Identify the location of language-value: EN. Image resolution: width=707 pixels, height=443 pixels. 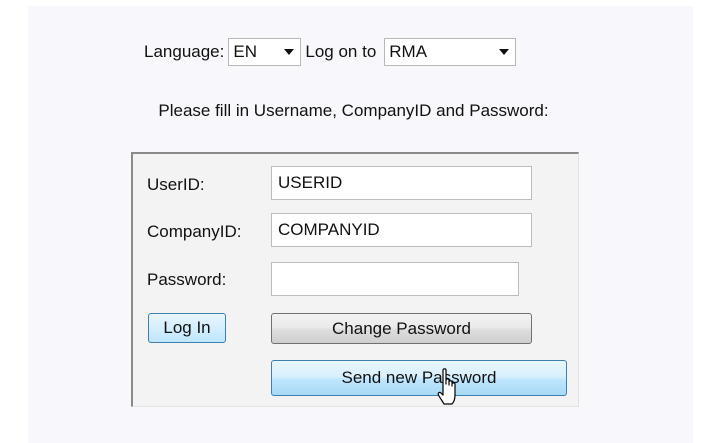
(245, 51).